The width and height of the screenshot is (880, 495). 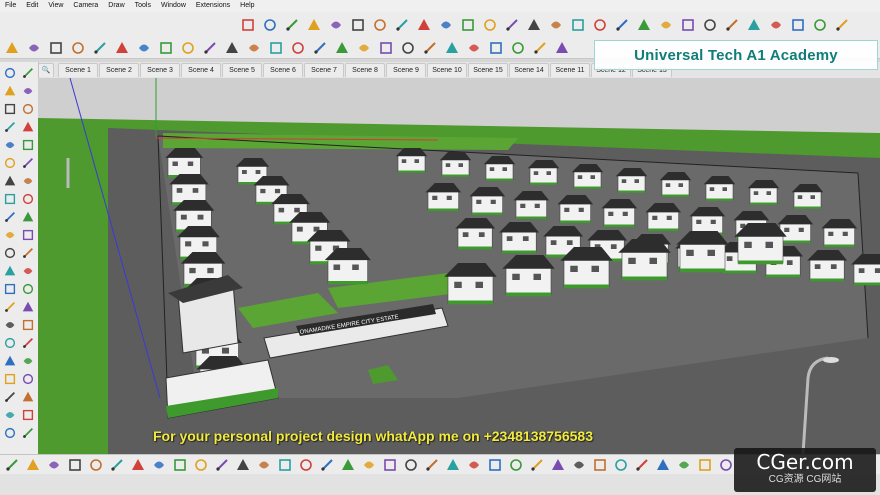 I want to click on scene-tab: Scene 7, so click(x=324, y=70).